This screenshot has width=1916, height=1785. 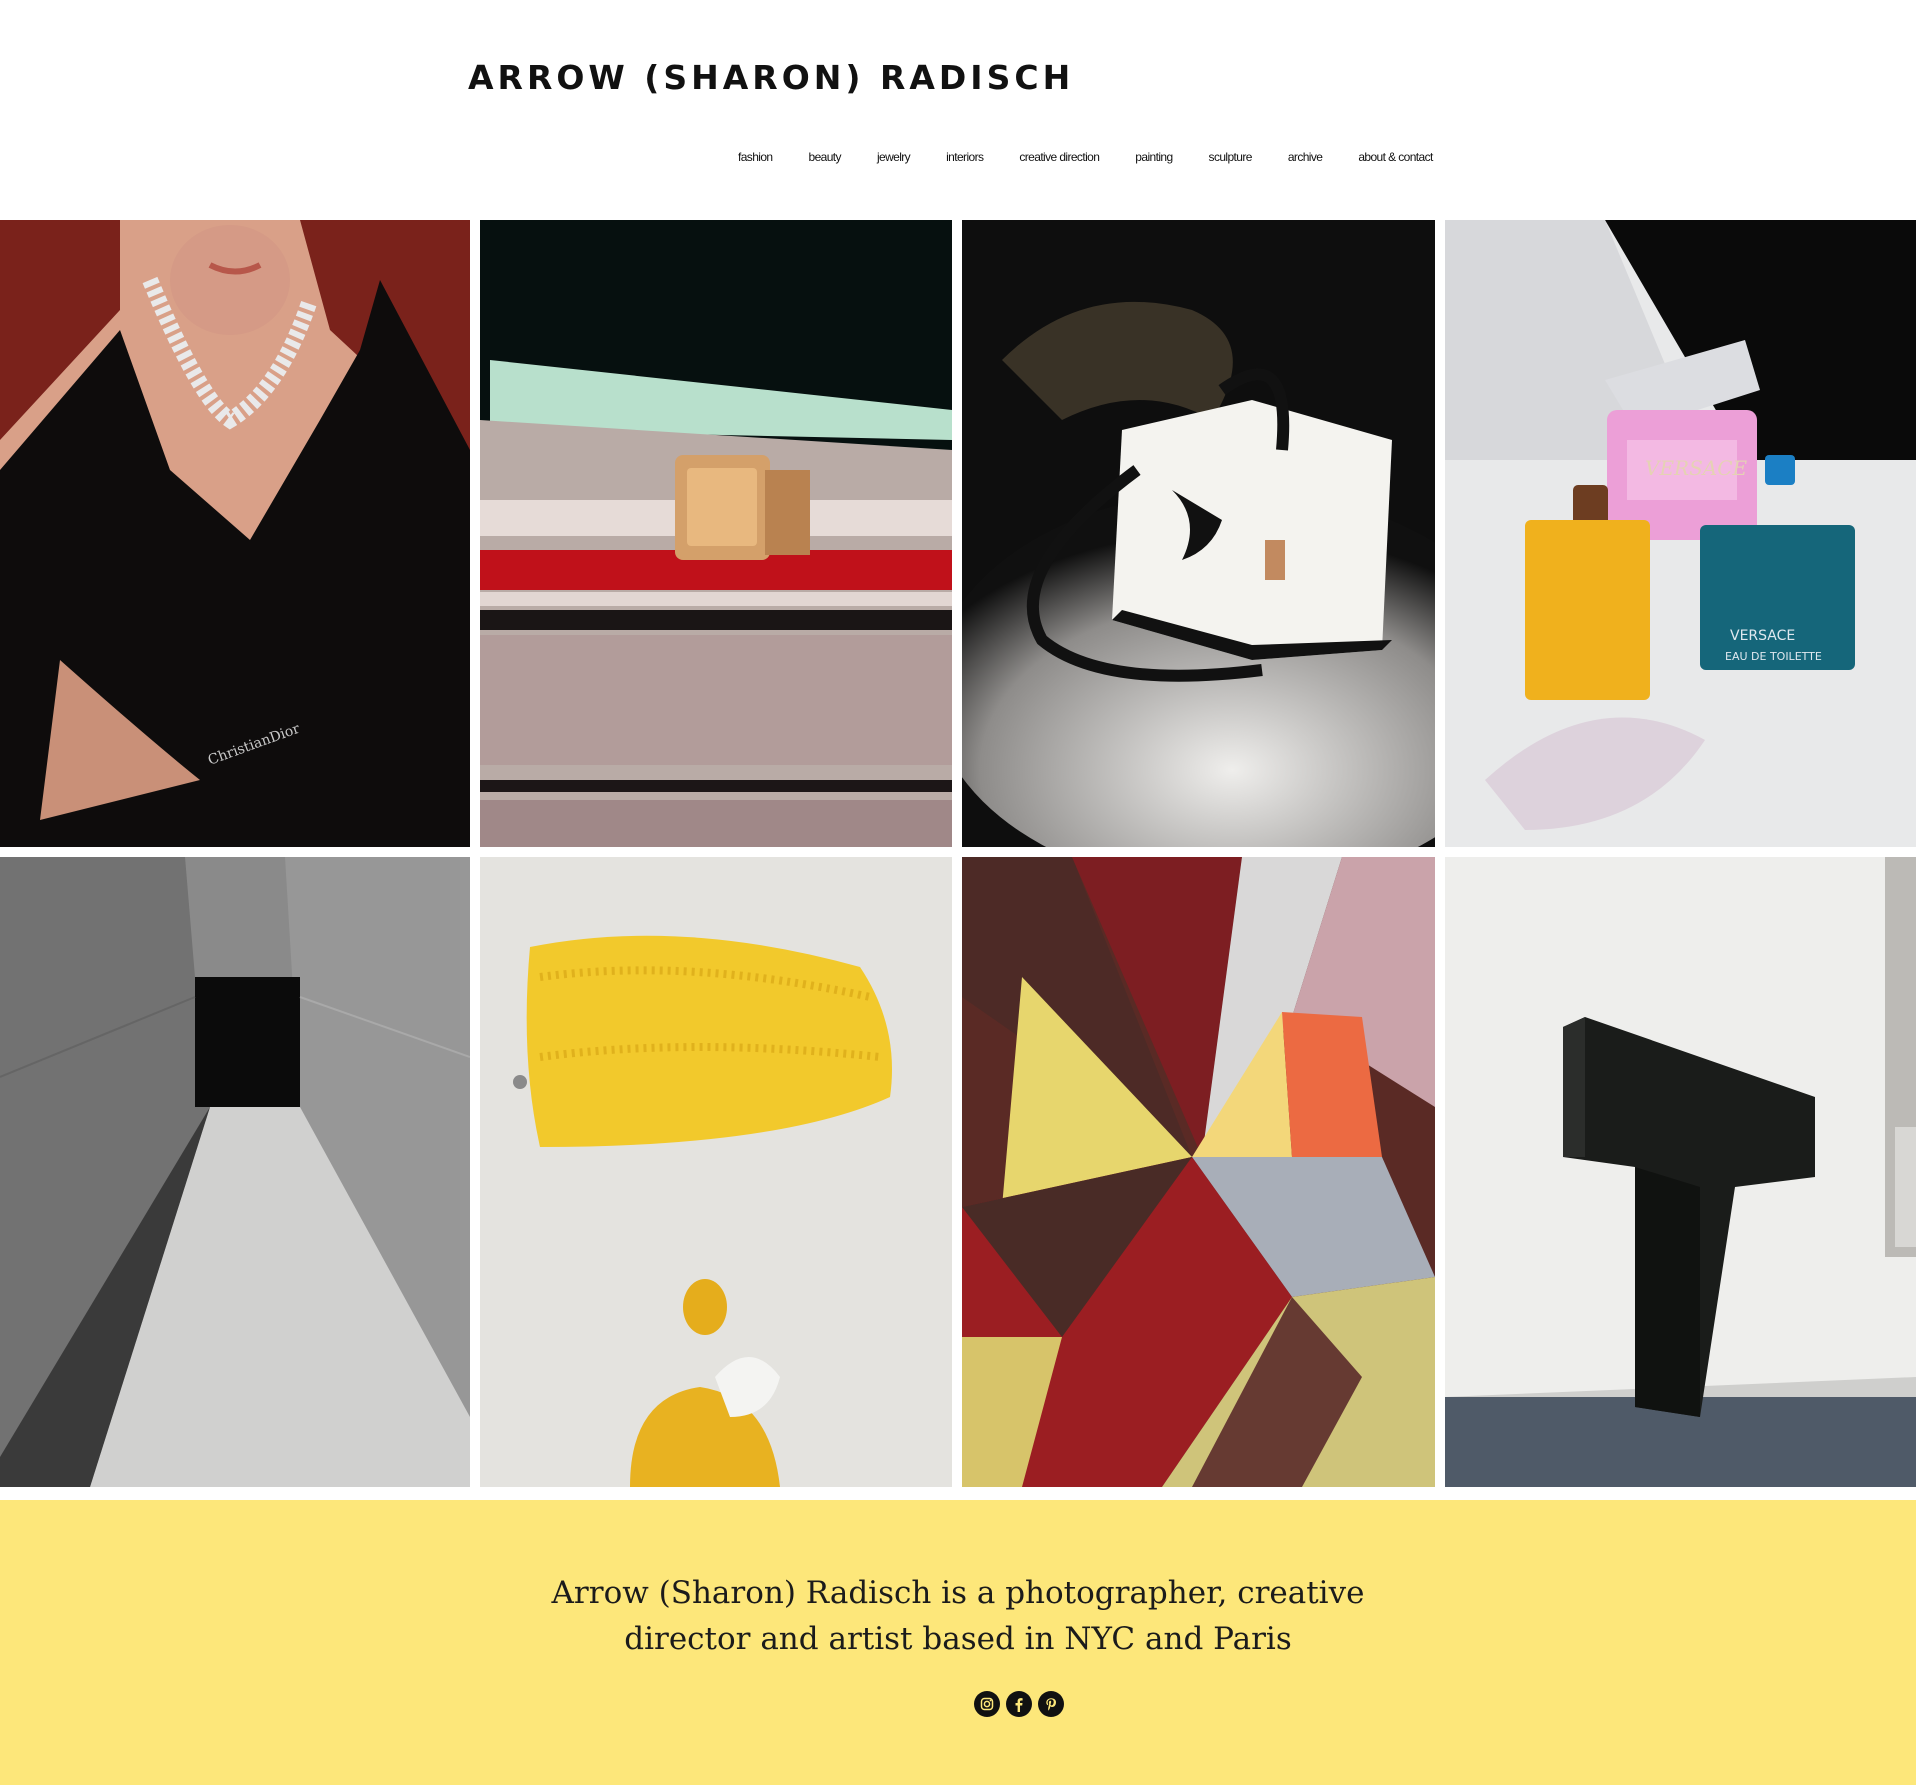 I want to click on nav-sculpture: sculpture, so click(x=1231, y=157).